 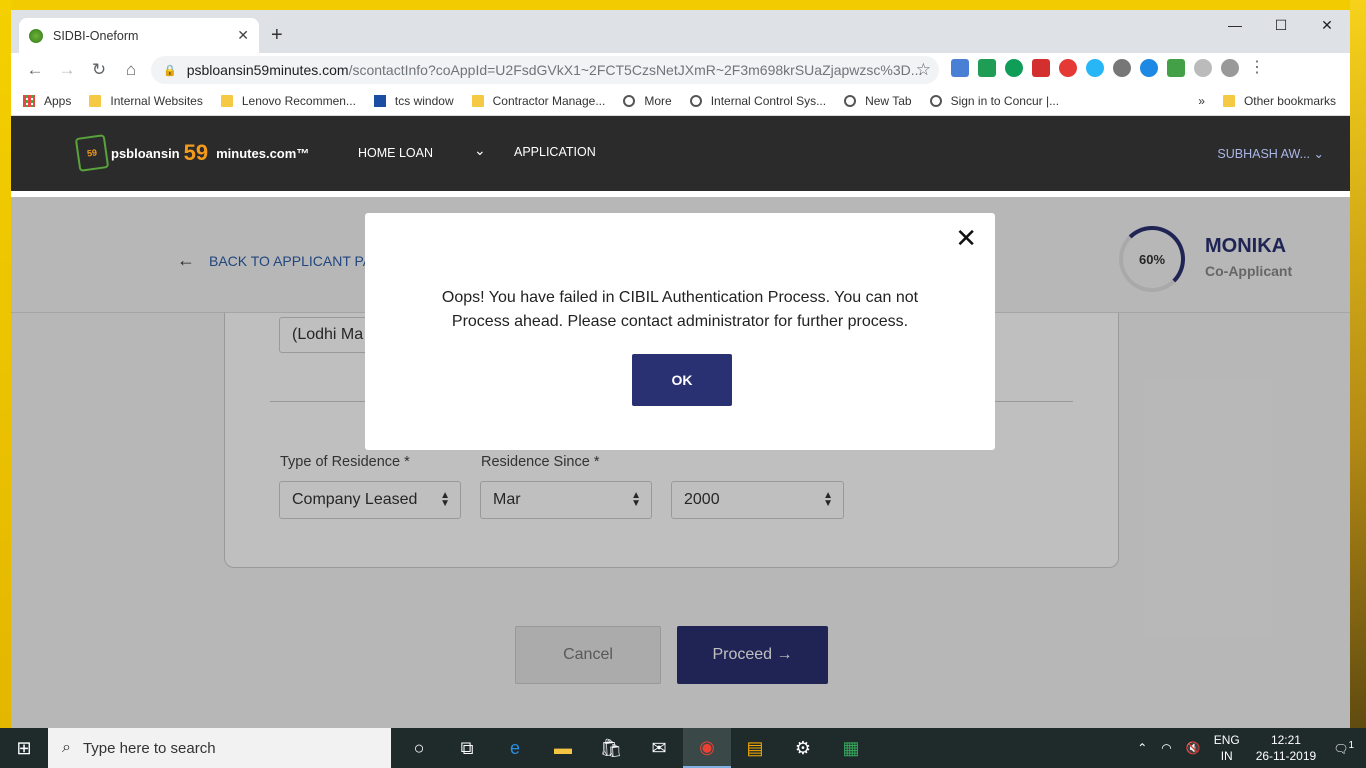 What do you see at coordinates (966, 238) in the screenshot?
I see `close-icon: ✕` at bounding box center [966, 238].